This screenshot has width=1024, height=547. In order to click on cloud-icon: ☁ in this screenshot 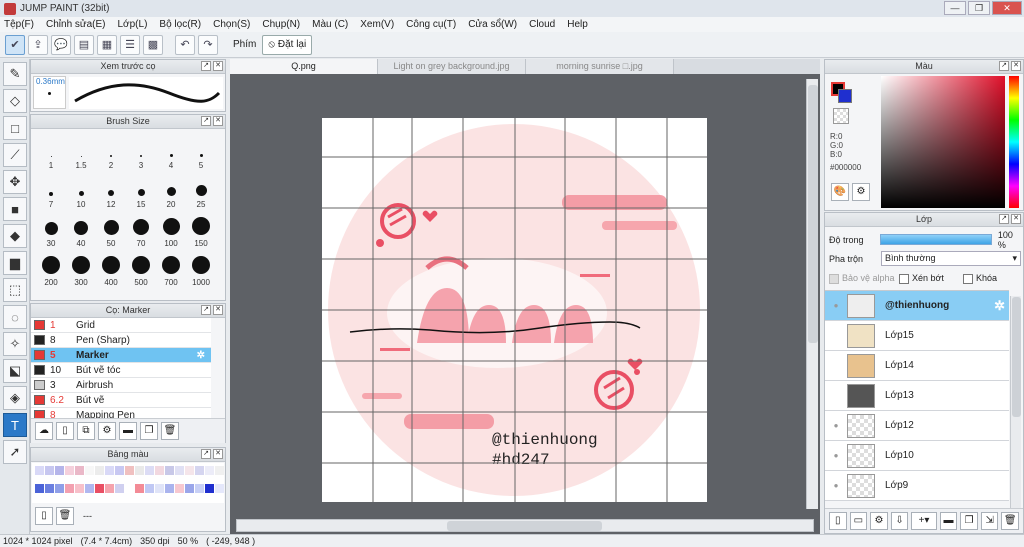, I will do `click(44, 431)`.